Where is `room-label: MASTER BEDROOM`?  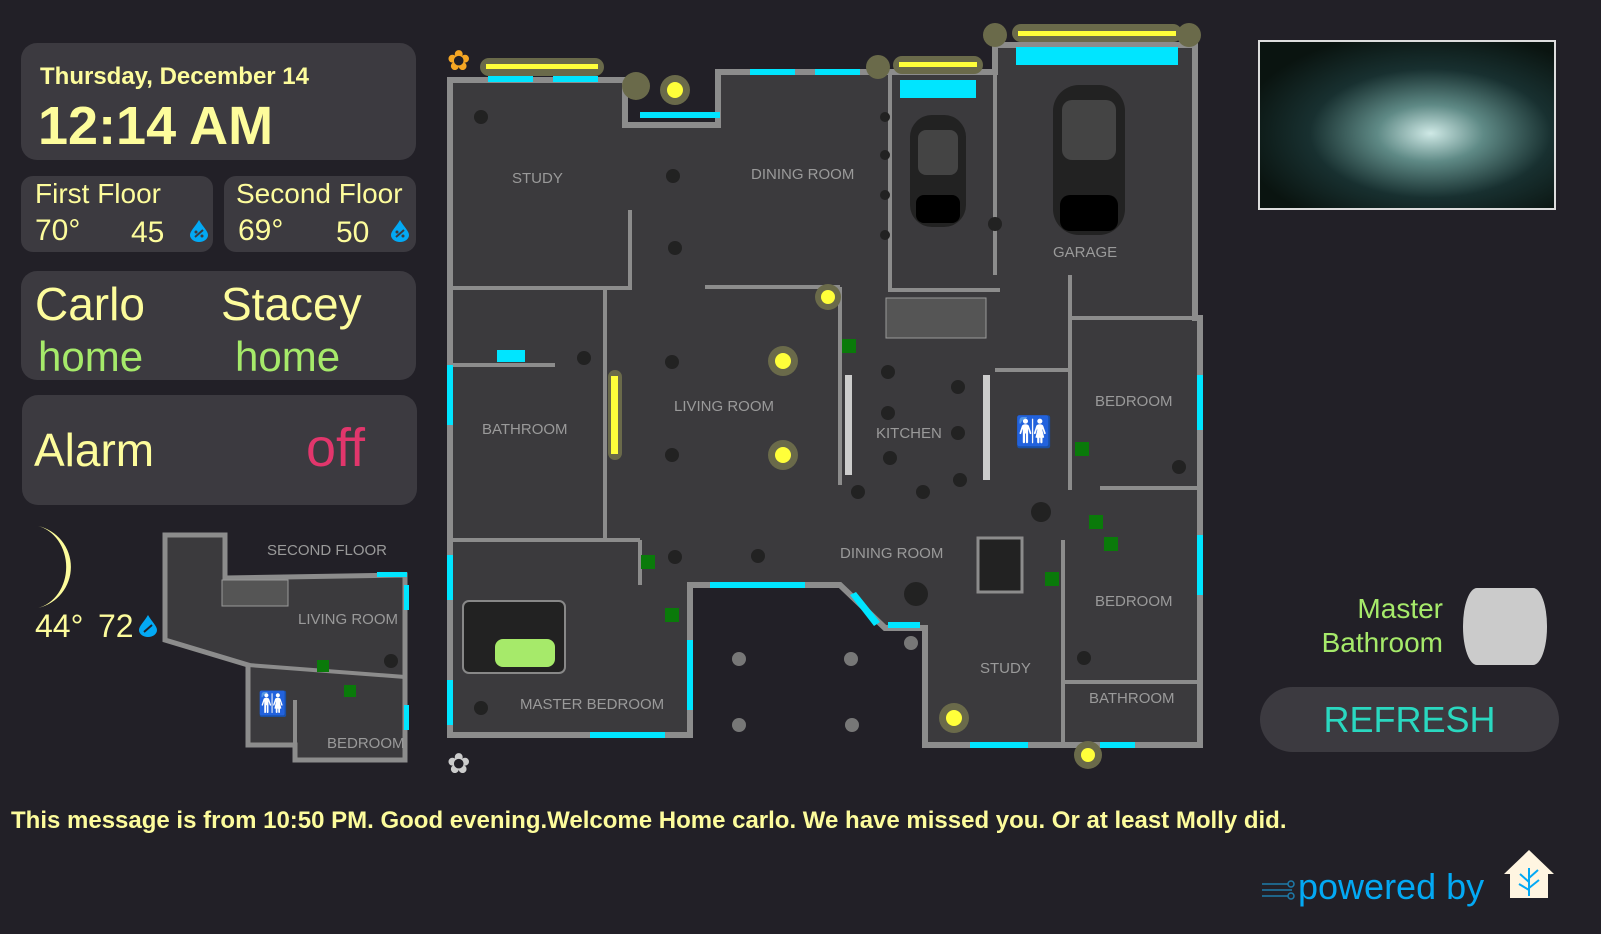 room-label: MASTER BEDROOM is located at coordinates (592, 704).